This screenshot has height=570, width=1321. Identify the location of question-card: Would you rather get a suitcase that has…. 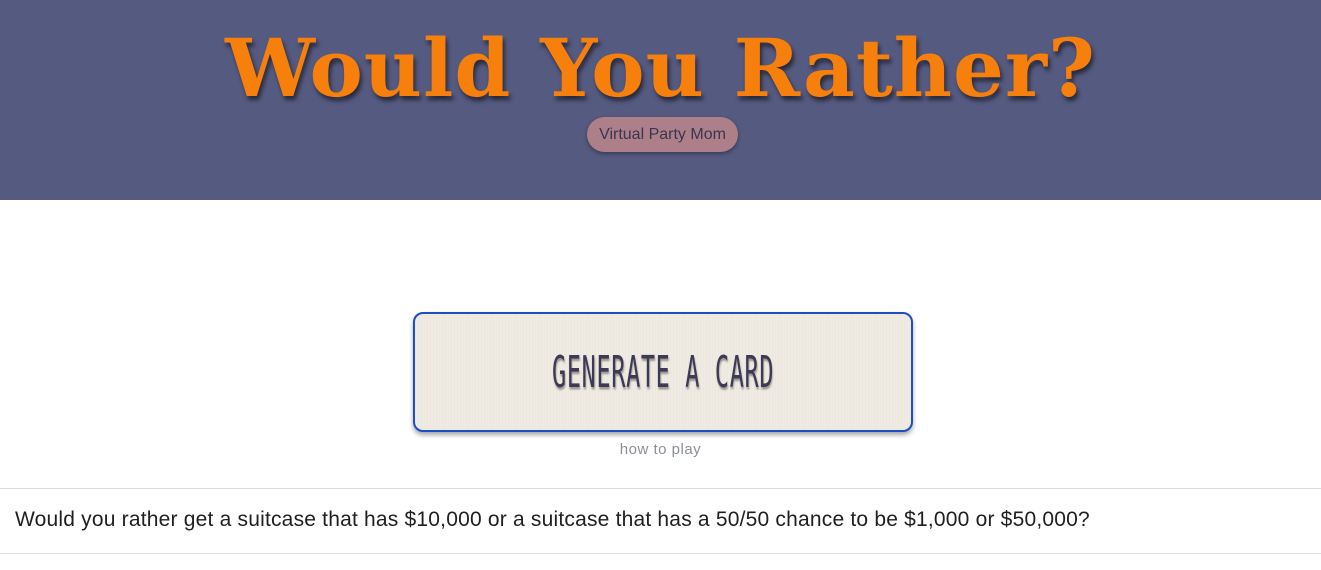
(660, 521).